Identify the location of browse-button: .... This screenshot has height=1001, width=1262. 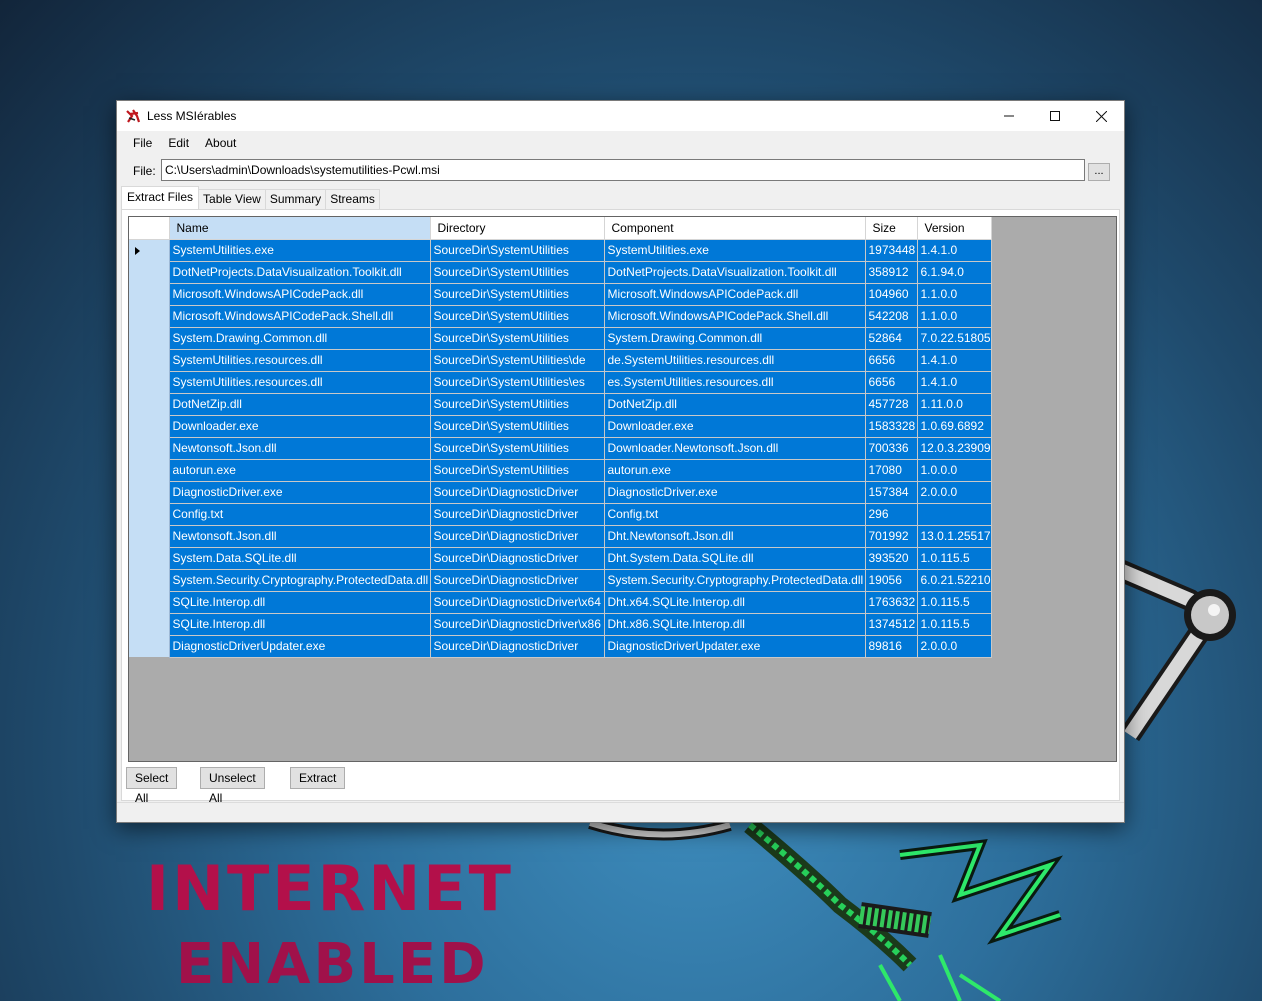
(1099, 172).